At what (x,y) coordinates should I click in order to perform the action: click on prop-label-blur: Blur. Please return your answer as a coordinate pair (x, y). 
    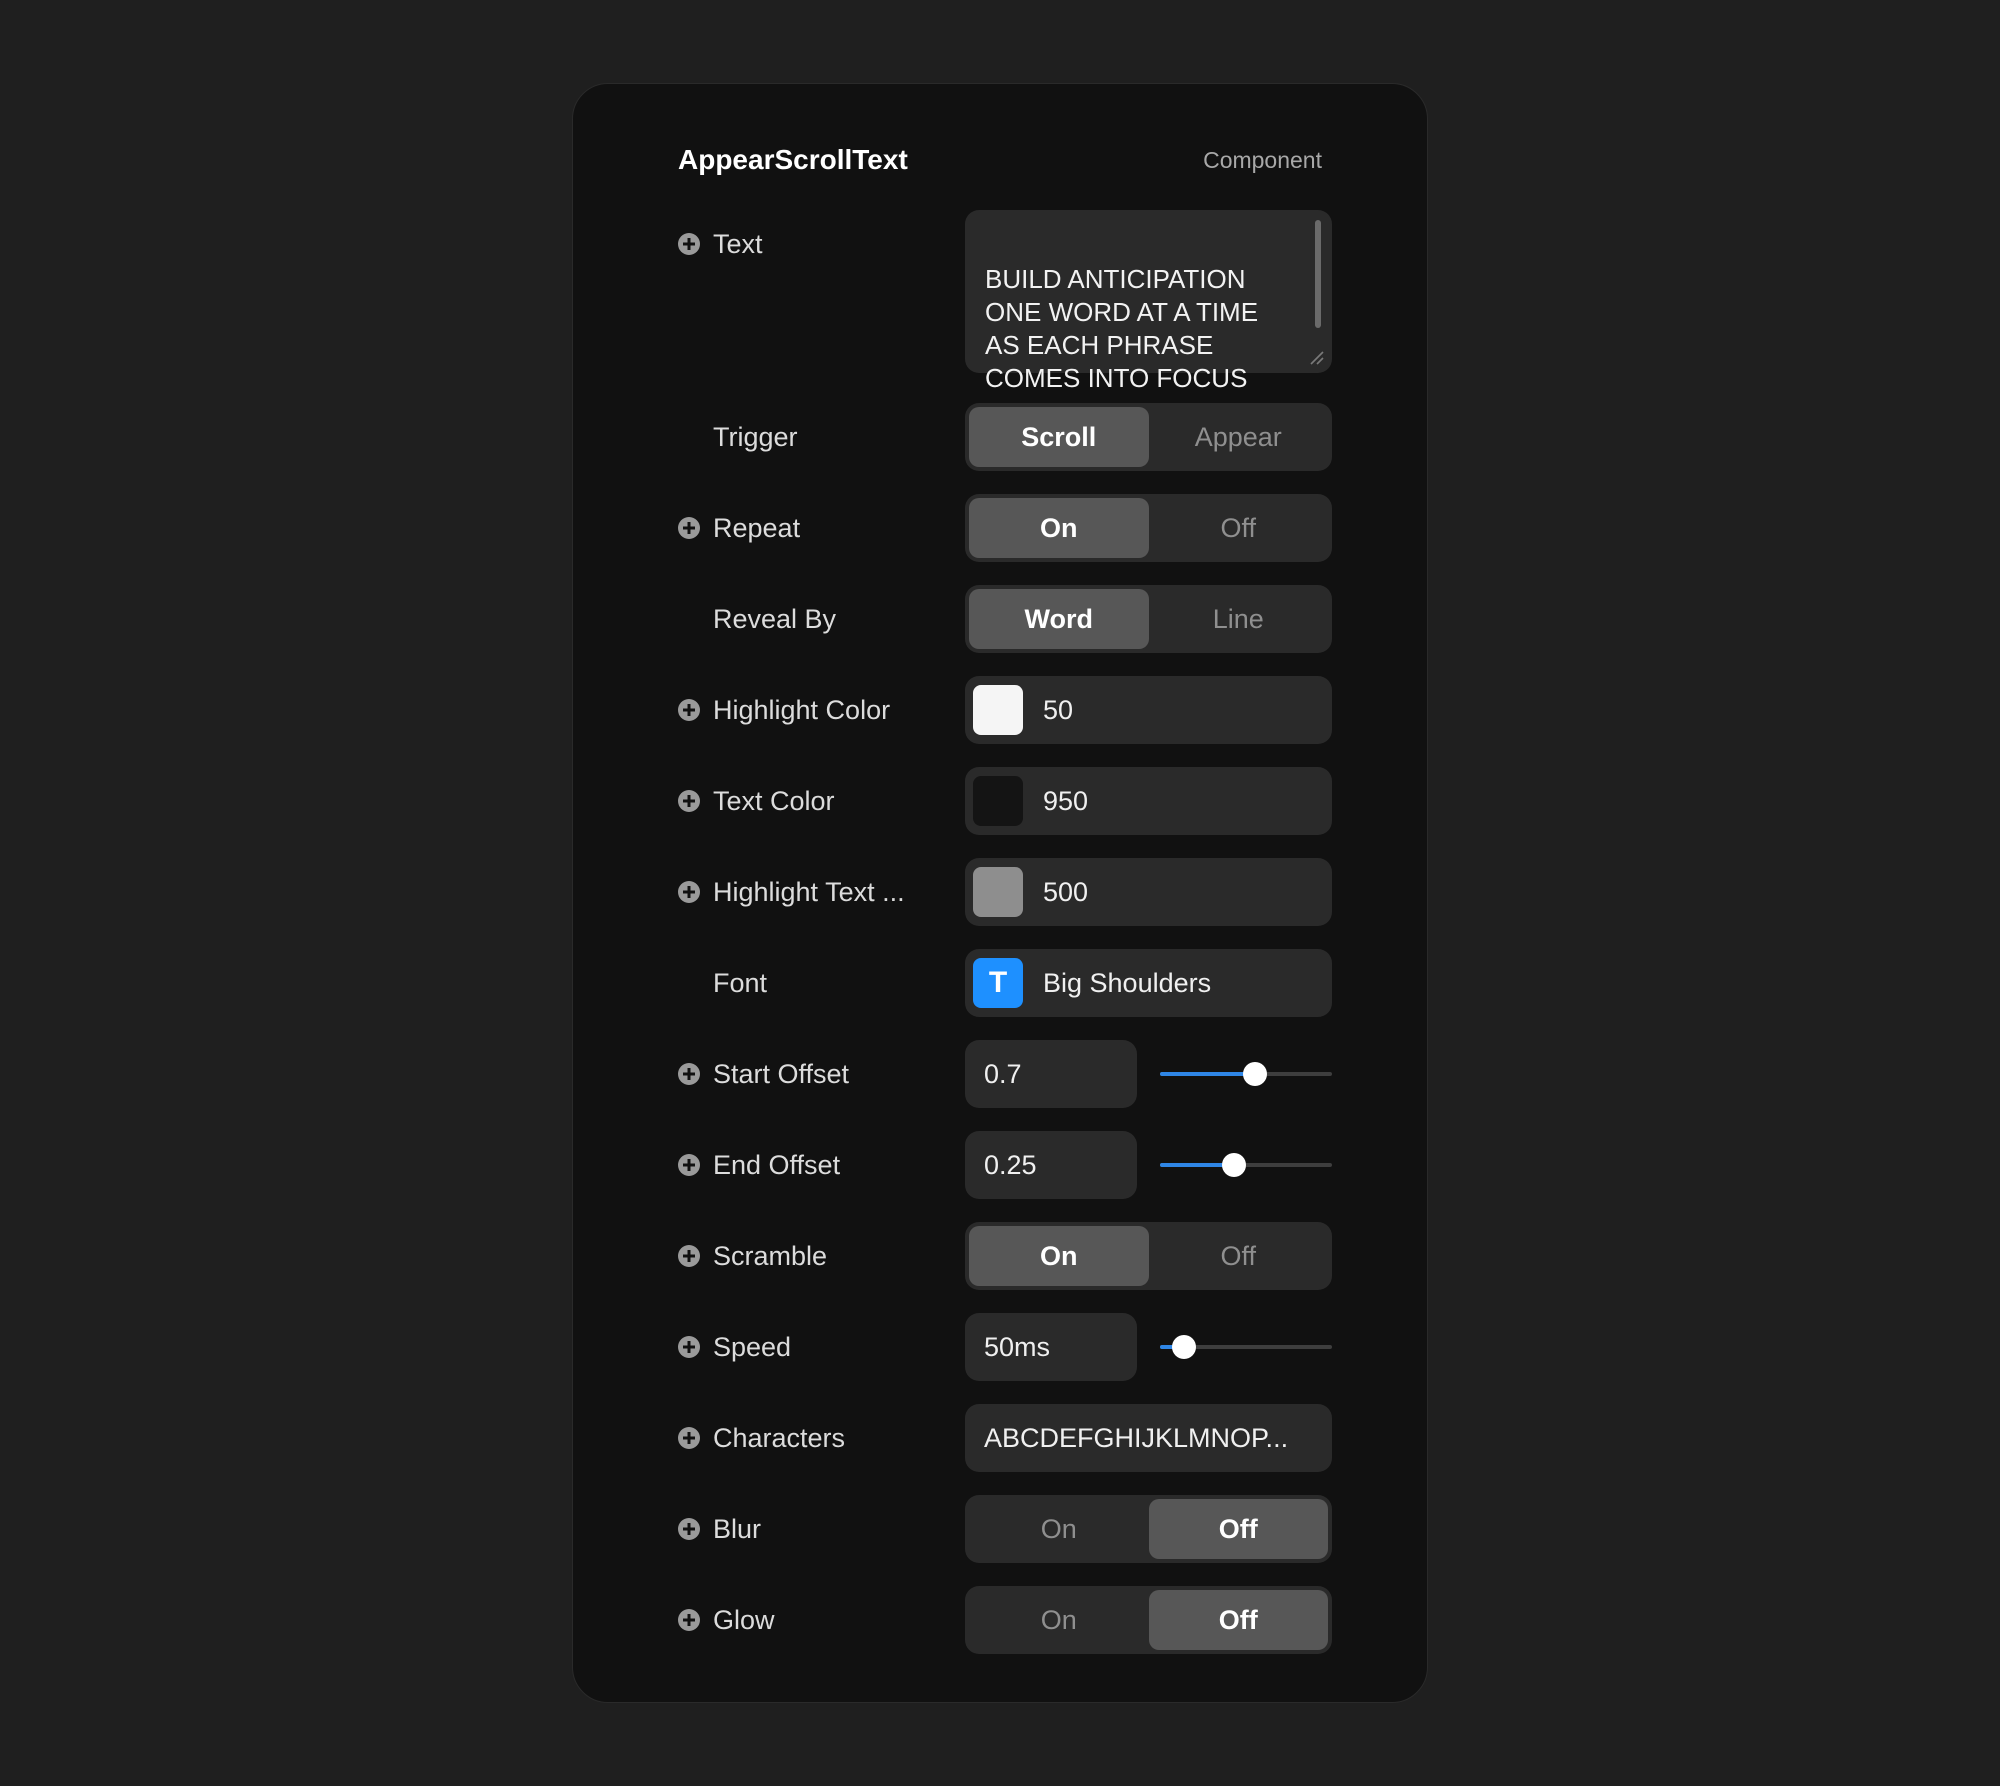
    Looking at the image, I should click on (719, 1529).